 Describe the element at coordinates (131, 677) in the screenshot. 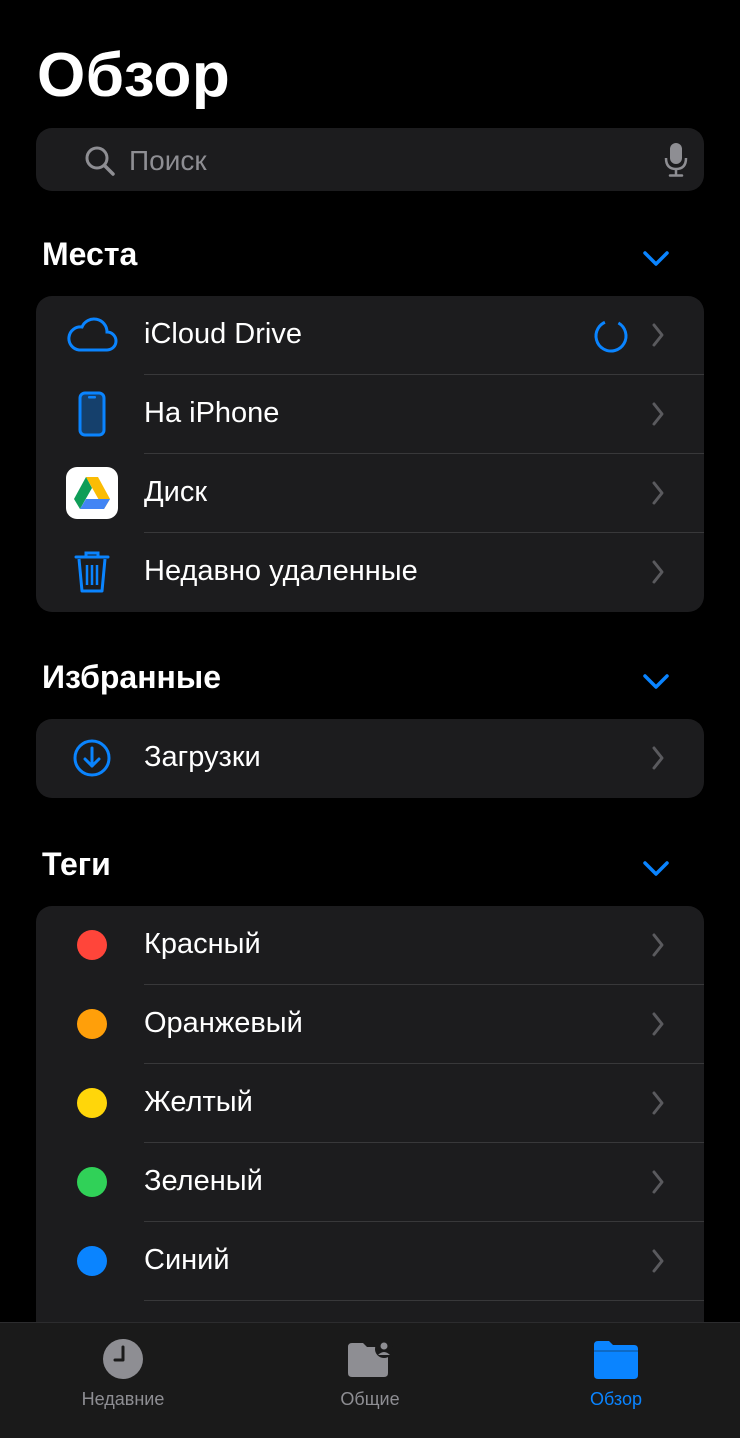

I see `section-title-favorites: Избранные` at that location.